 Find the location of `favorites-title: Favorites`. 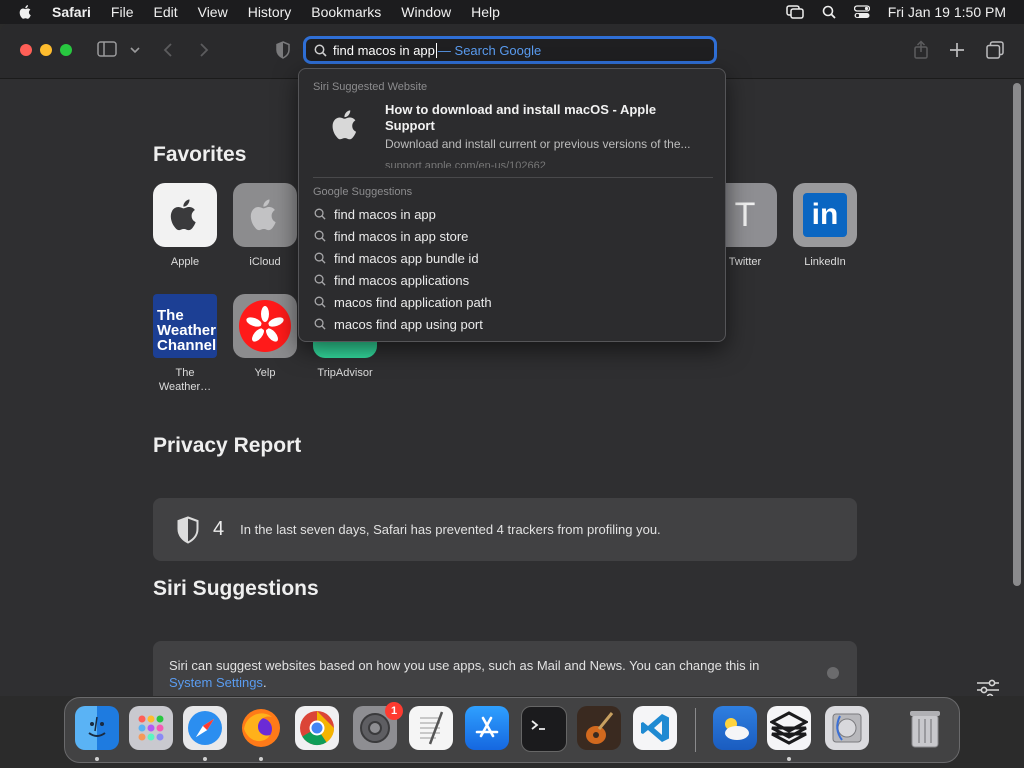

favorites-title: Favorites is located at coordinates (200, 154).